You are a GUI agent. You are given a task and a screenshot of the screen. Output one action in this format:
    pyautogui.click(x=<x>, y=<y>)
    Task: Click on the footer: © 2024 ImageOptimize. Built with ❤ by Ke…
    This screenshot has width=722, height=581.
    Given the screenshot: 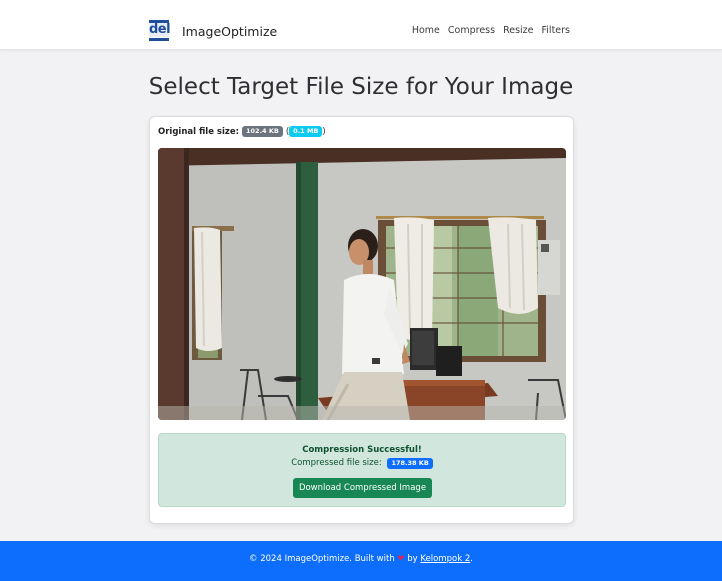 What is the action you would take?
    pyautogui.click(x=361, y=561)
    